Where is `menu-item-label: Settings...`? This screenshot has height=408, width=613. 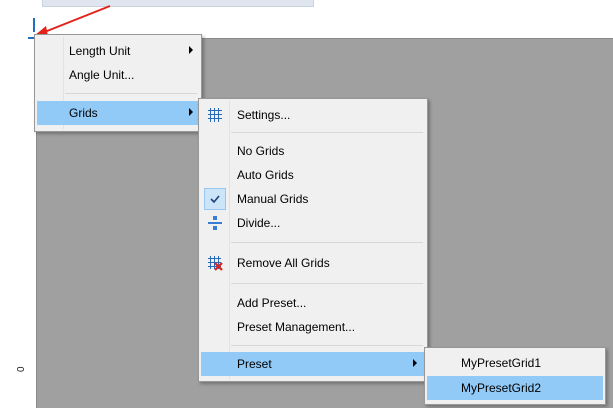 menu-item-label: Settings... is located at coordinates (264, 115).